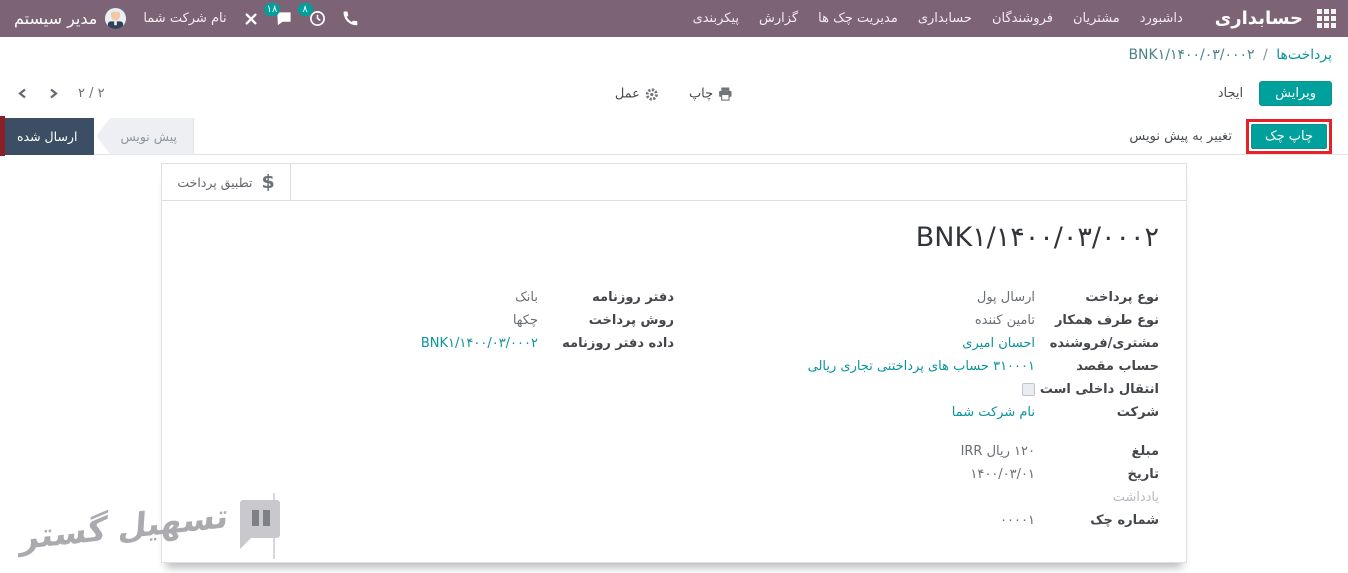 The height and width of the screenshot is (573, 1348). I want to click on field-amount: مبلغ ۱۲۰ ریال IRR, so click(916, 451).